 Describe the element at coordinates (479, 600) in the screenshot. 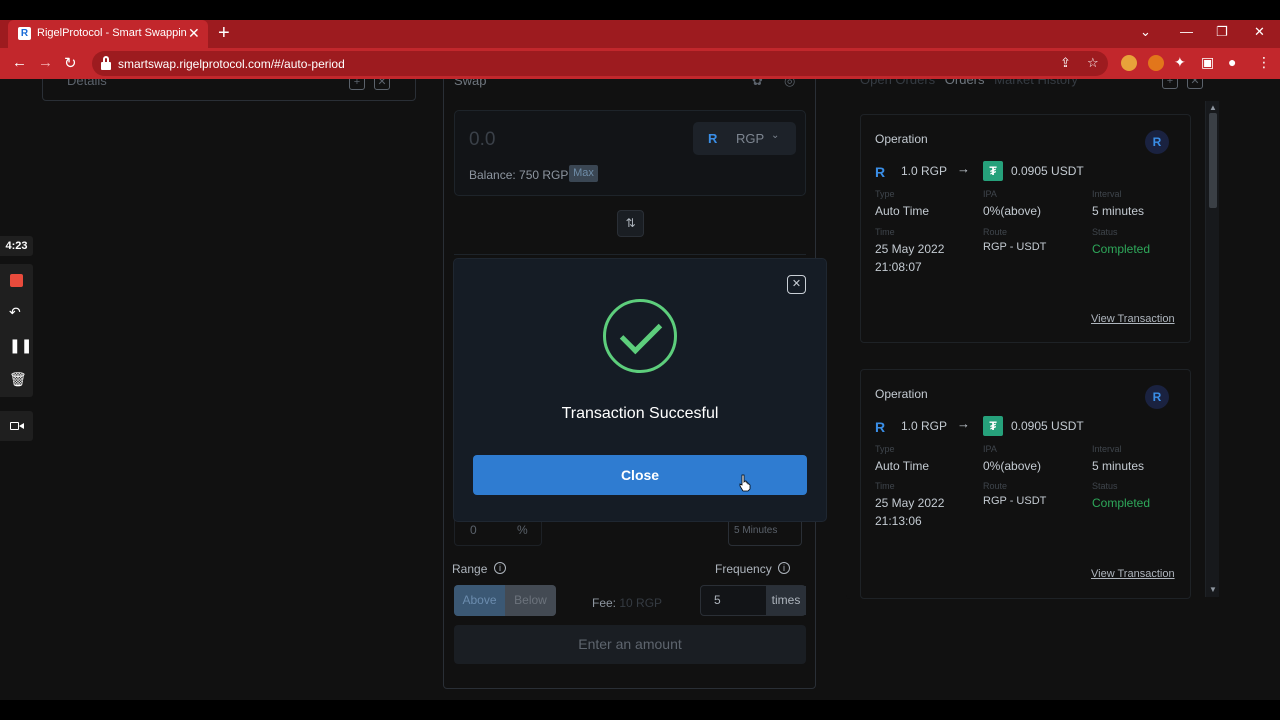

I see `range-above-button: Above` at that location.